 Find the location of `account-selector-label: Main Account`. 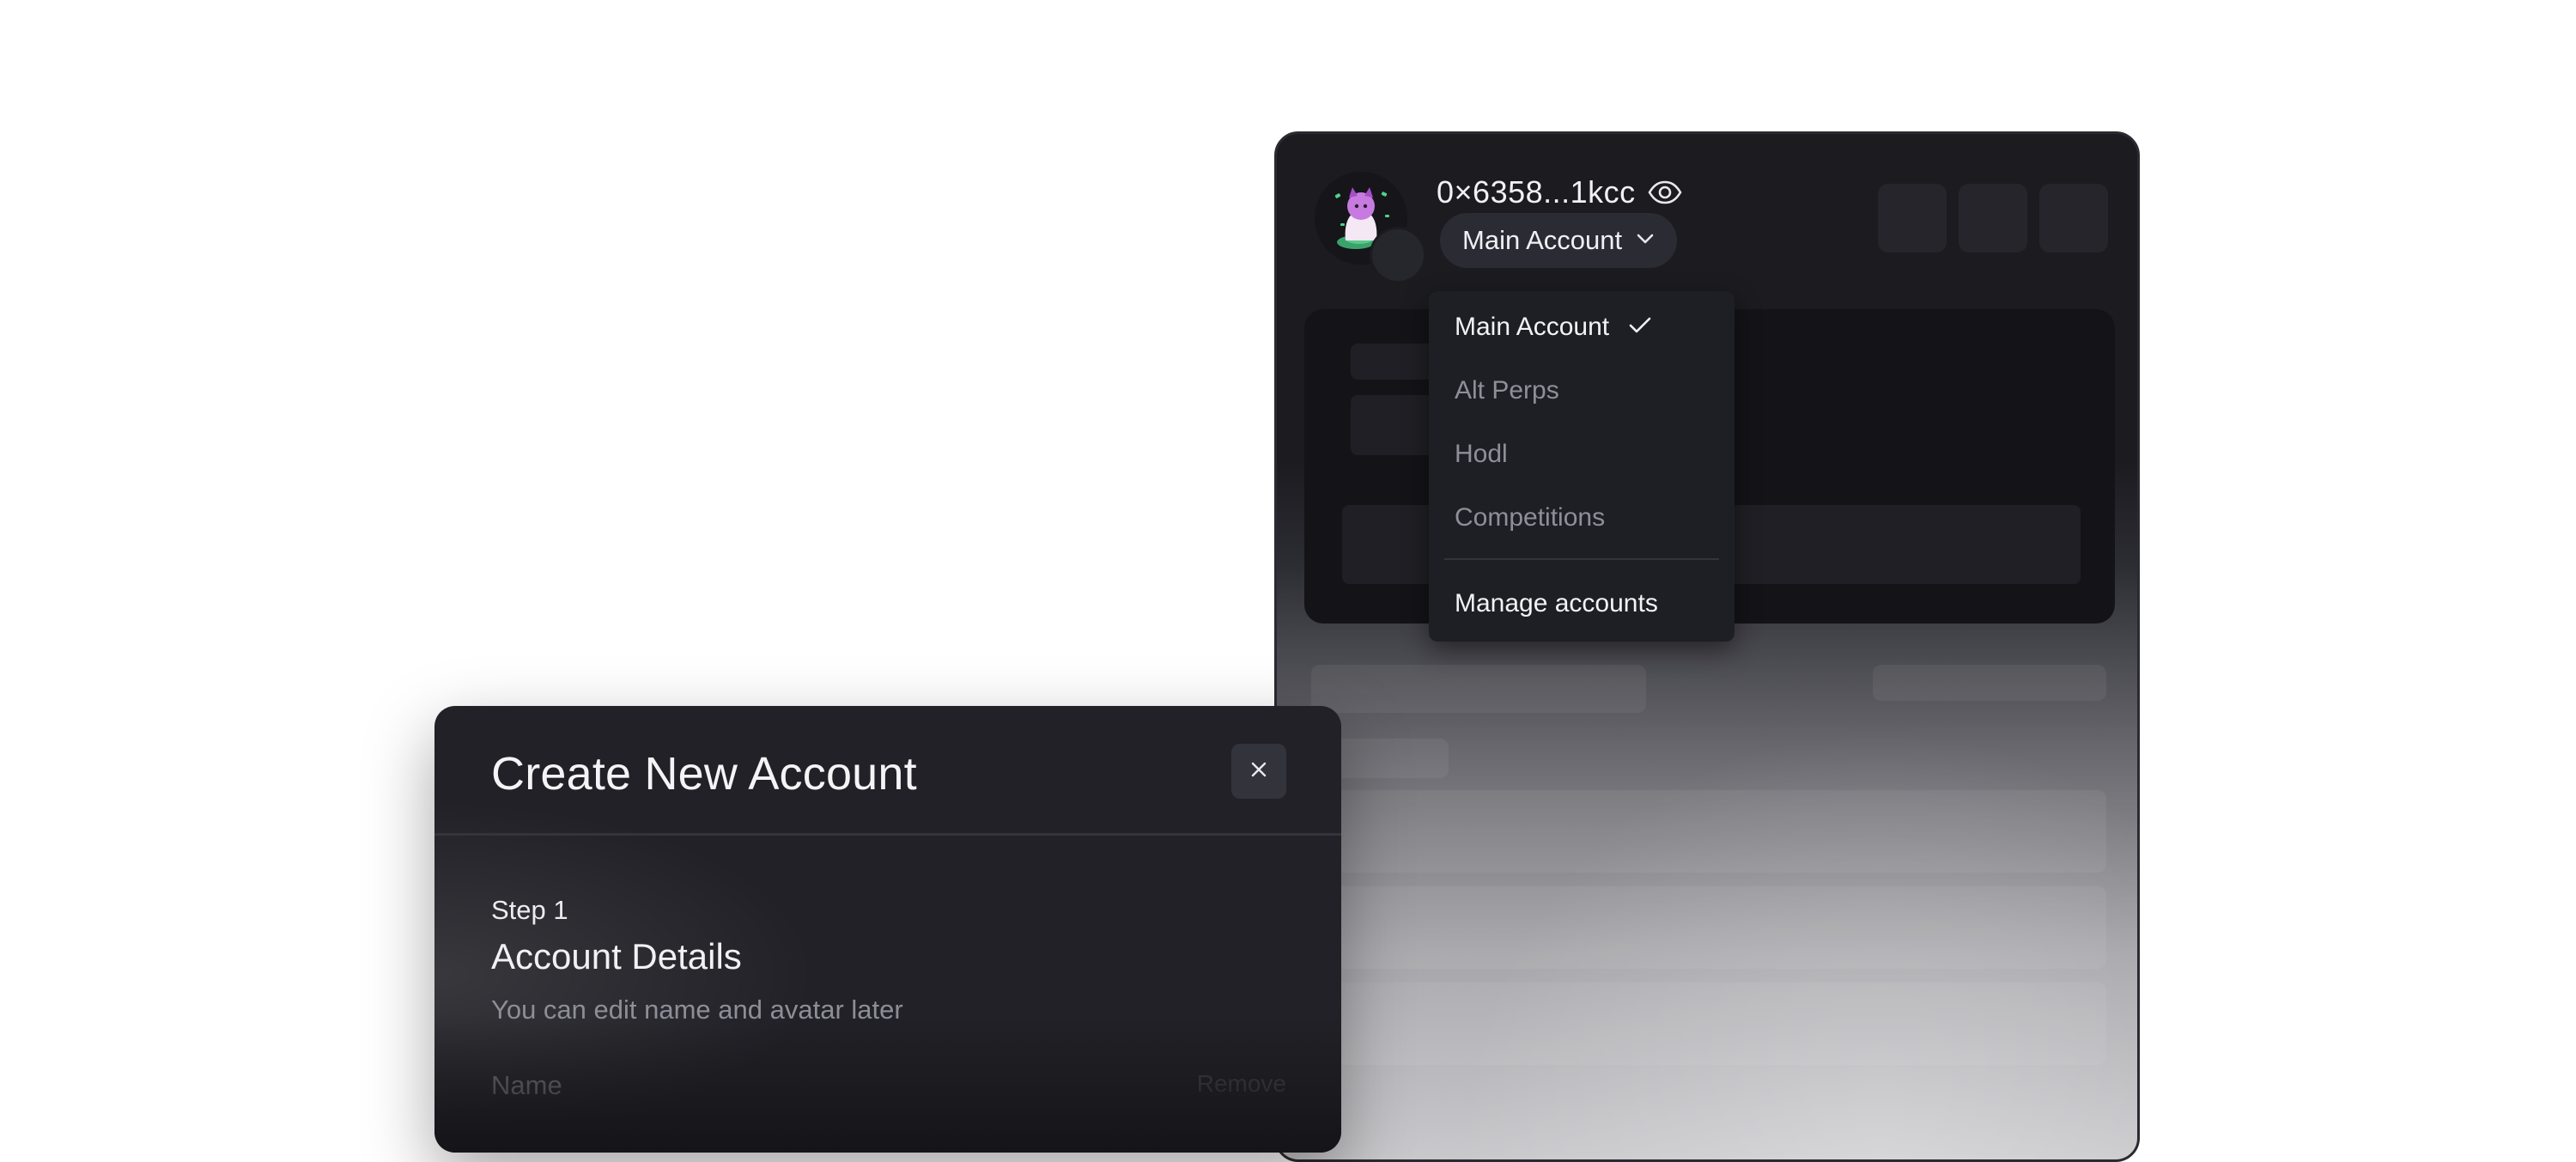

account-selector-label: Main Account is located at coordinates (1543, 240).